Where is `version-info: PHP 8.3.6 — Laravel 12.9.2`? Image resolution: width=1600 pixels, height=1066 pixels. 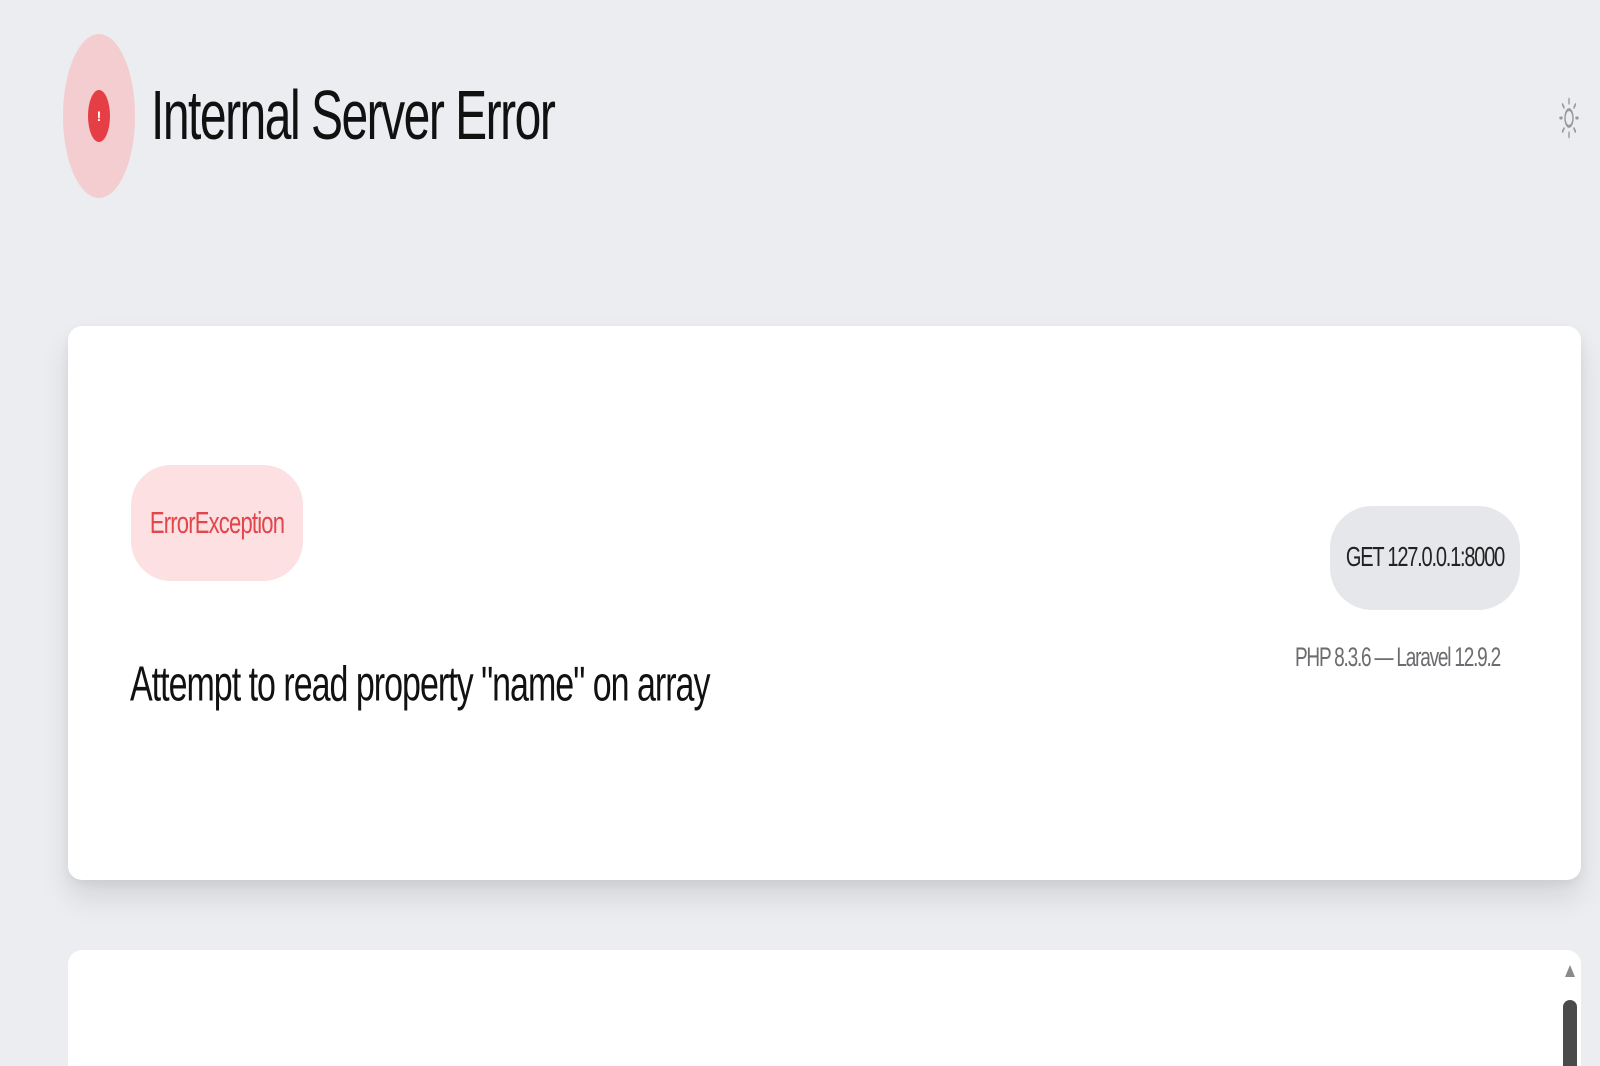 version-info: PHP 8.3.6 — Laravel 12.9.2 is located at coordinates (1397, 658).